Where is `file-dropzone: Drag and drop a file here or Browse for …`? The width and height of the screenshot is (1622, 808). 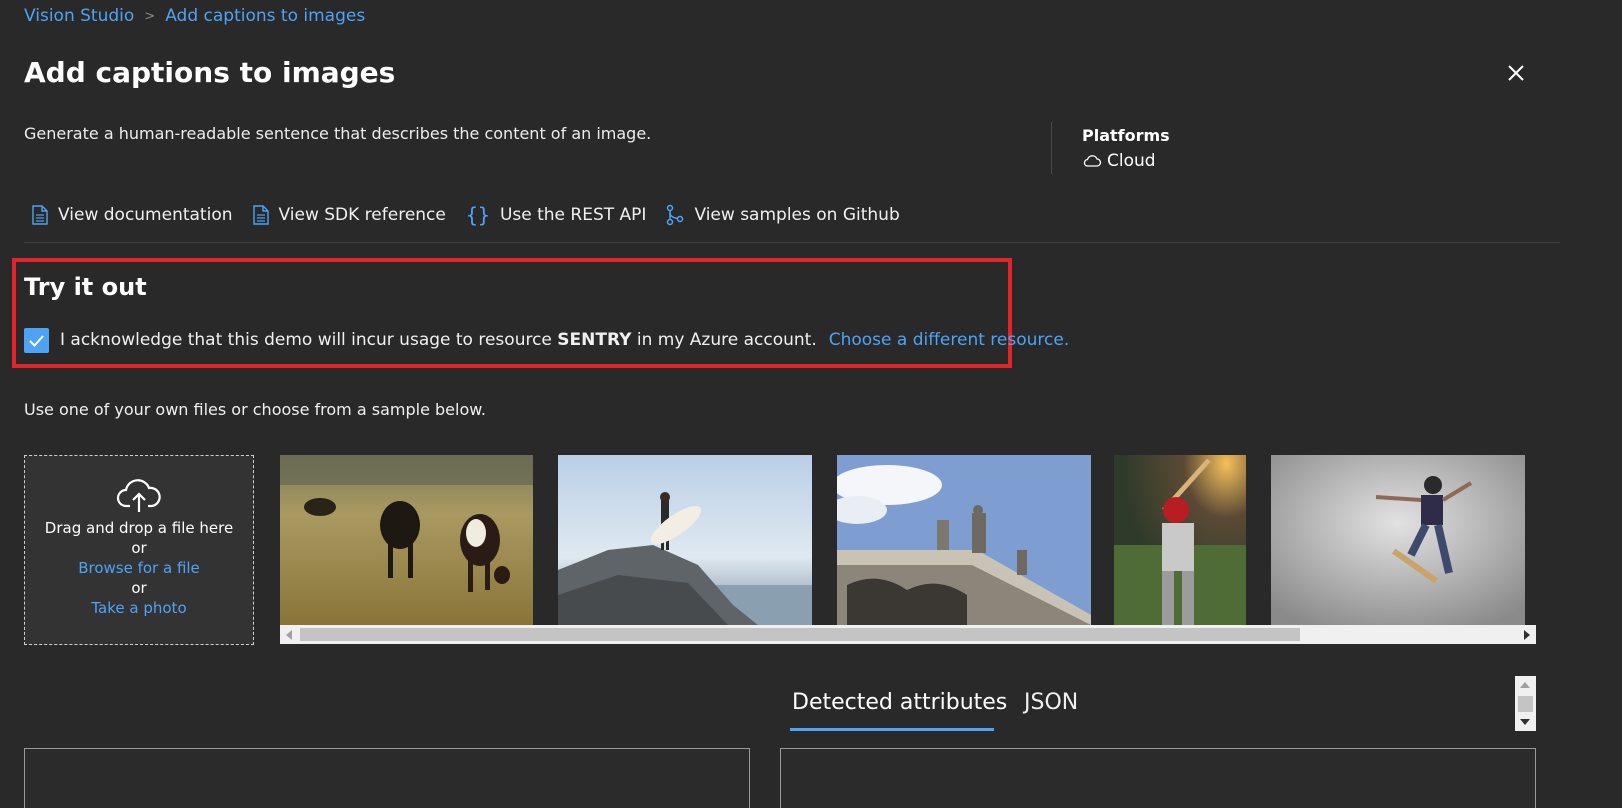 file-dropzone: Drag and drop a file here or Browse for … is located at coordinates (139, 550).